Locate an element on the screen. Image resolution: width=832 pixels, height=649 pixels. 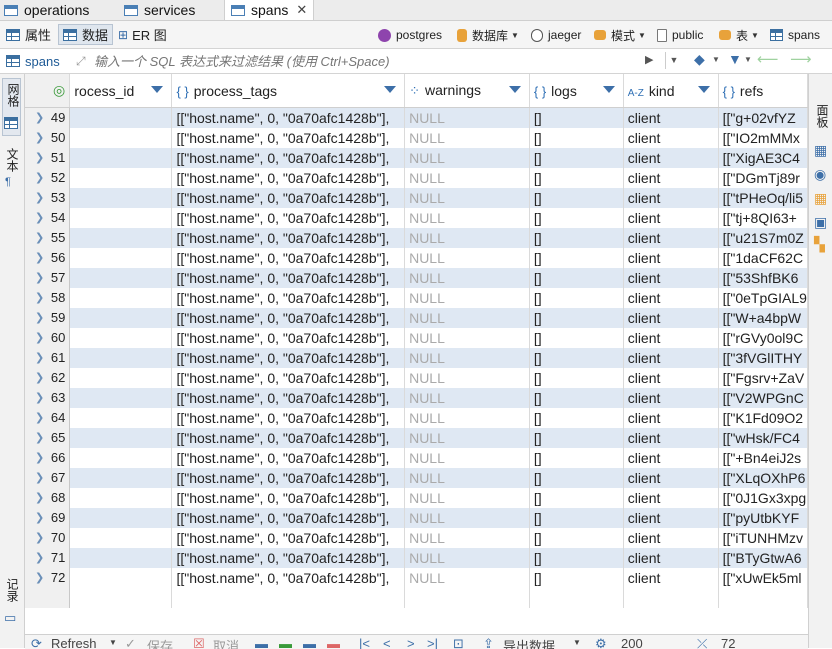
row-number-cell: ❯ 60 is located at coordinates (48, 338).